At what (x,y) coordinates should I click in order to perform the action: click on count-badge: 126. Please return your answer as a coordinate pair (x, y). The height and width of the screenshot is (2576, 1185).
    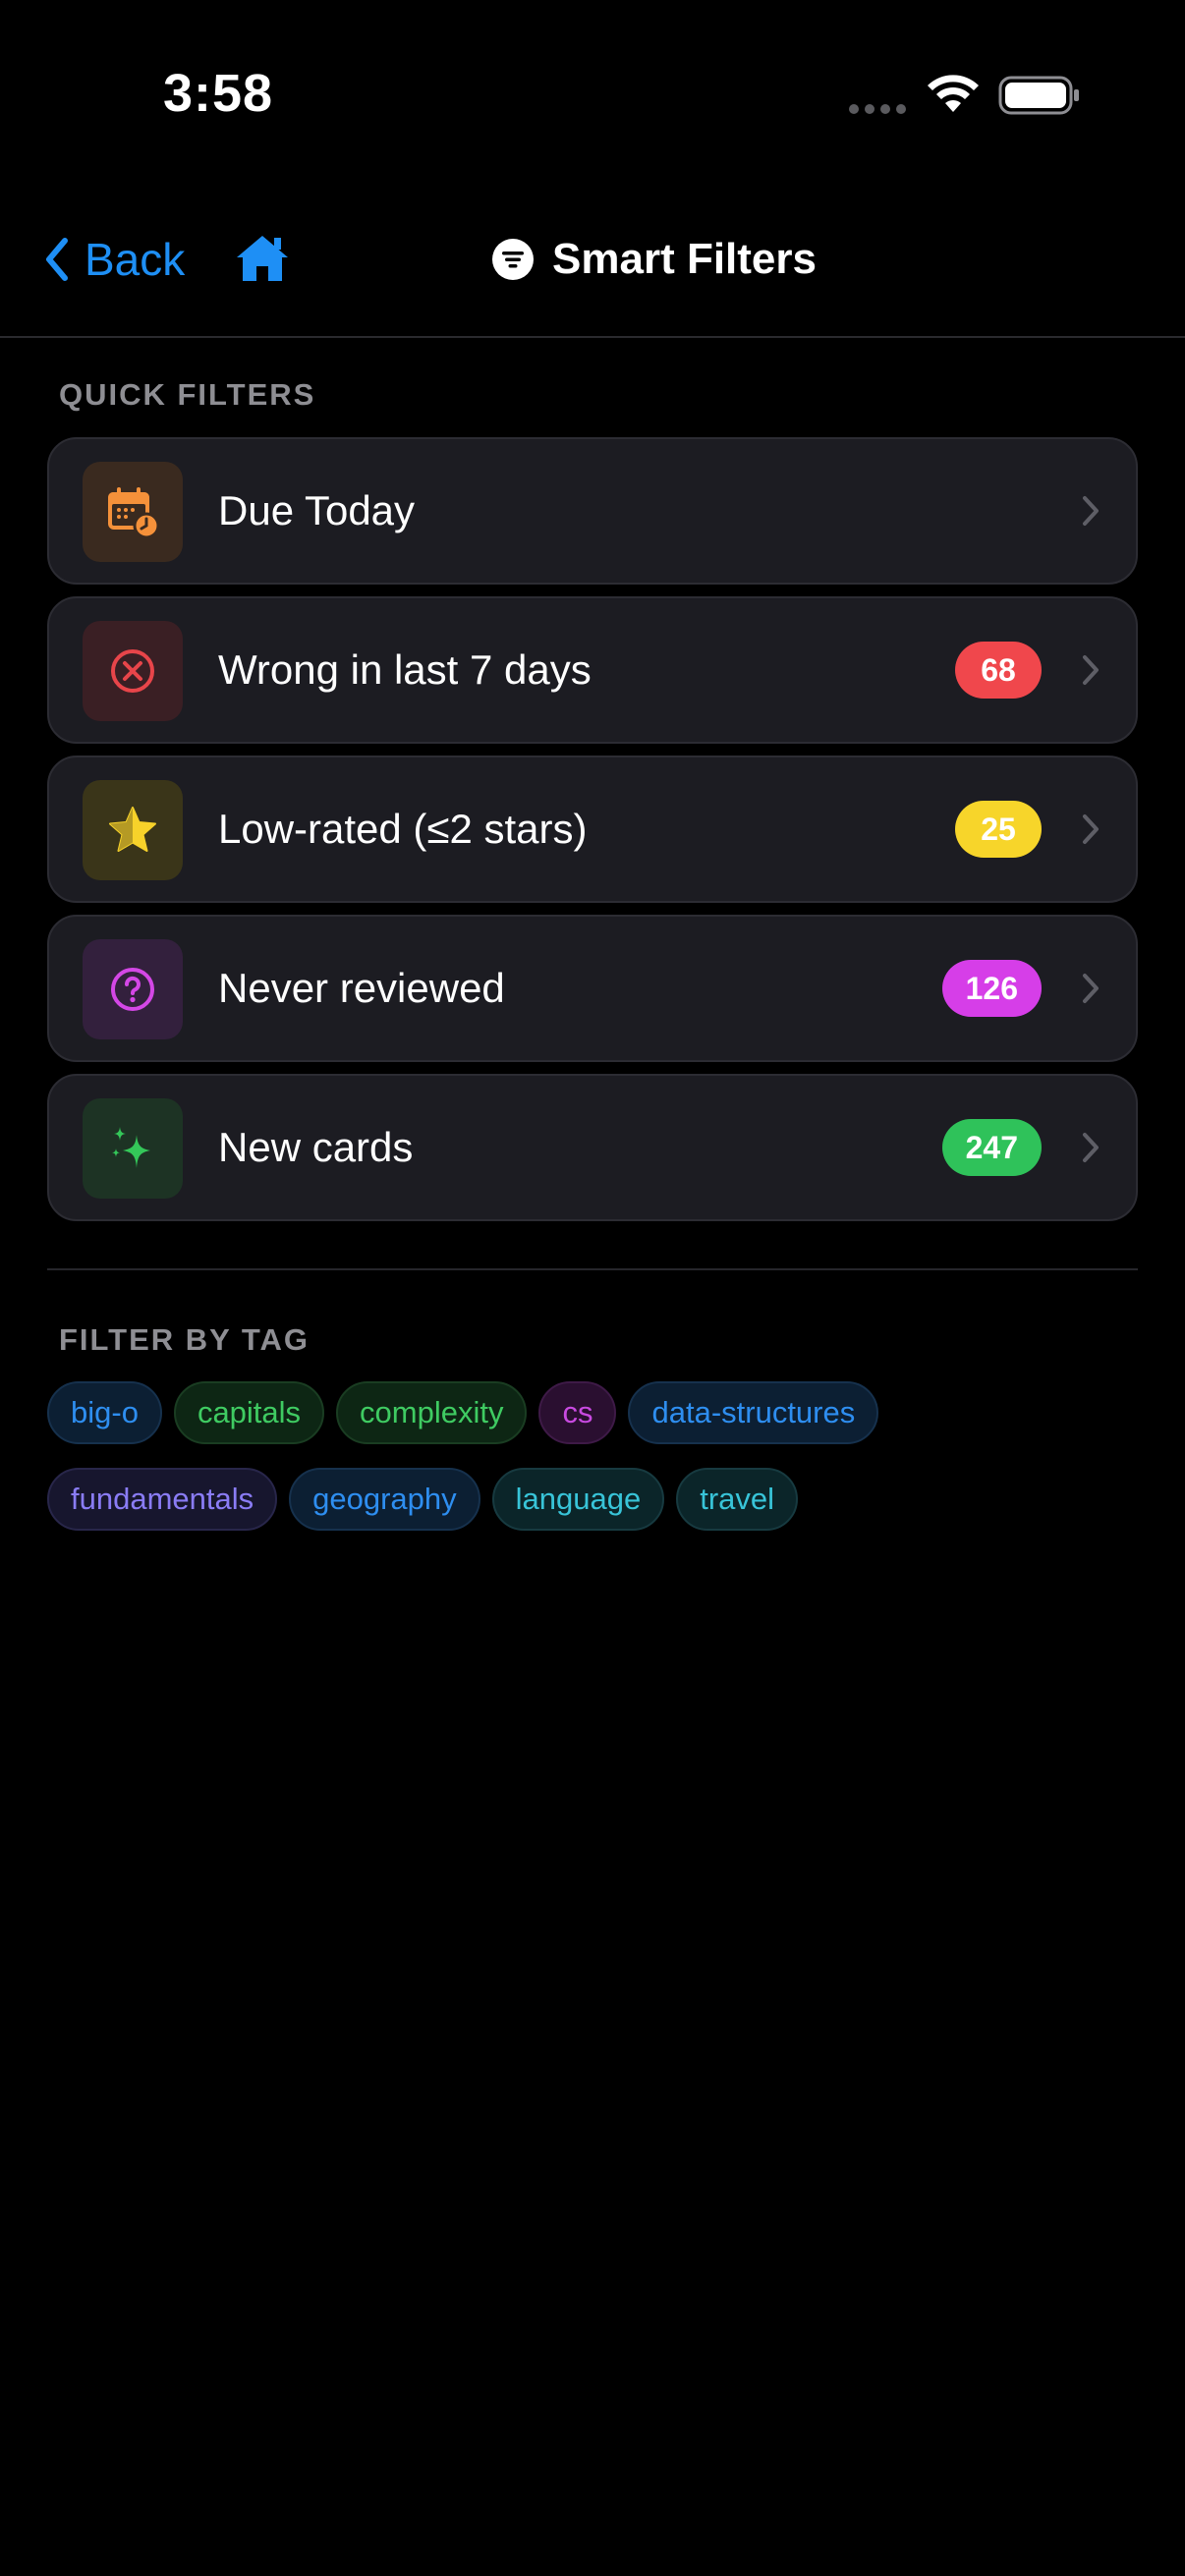
    Looking at the image, I should click on (992, 988).